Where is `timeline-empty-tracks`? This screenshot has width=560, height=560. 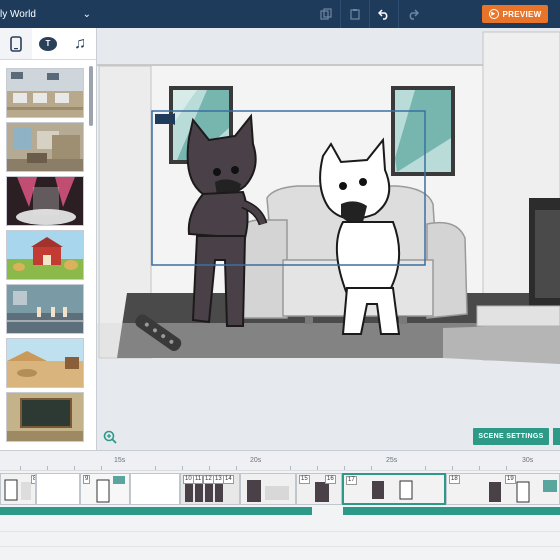
timeline-empty-tracks is located at coordinates (280, 538).